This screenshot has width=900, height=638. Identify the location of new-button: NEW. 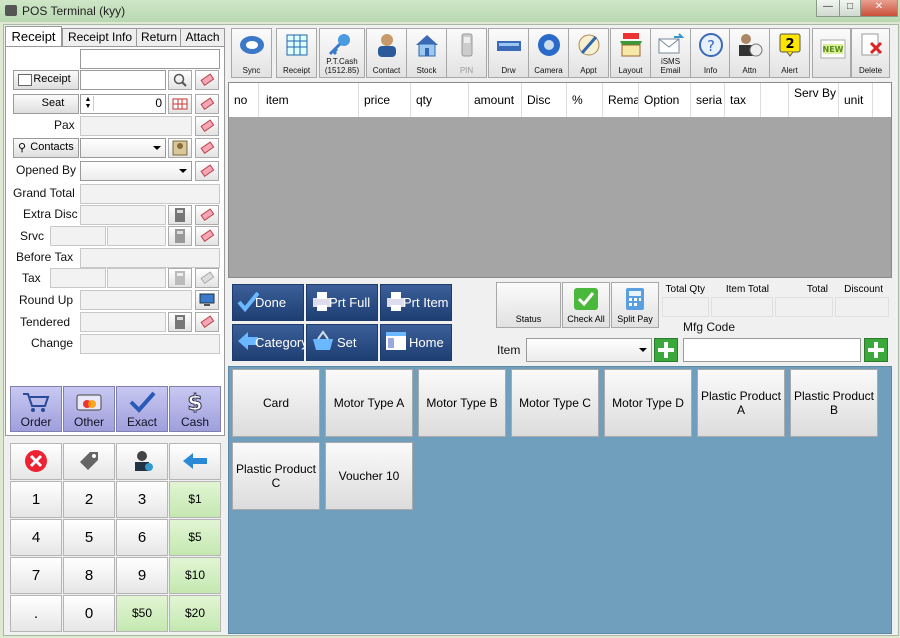
(831, 53).